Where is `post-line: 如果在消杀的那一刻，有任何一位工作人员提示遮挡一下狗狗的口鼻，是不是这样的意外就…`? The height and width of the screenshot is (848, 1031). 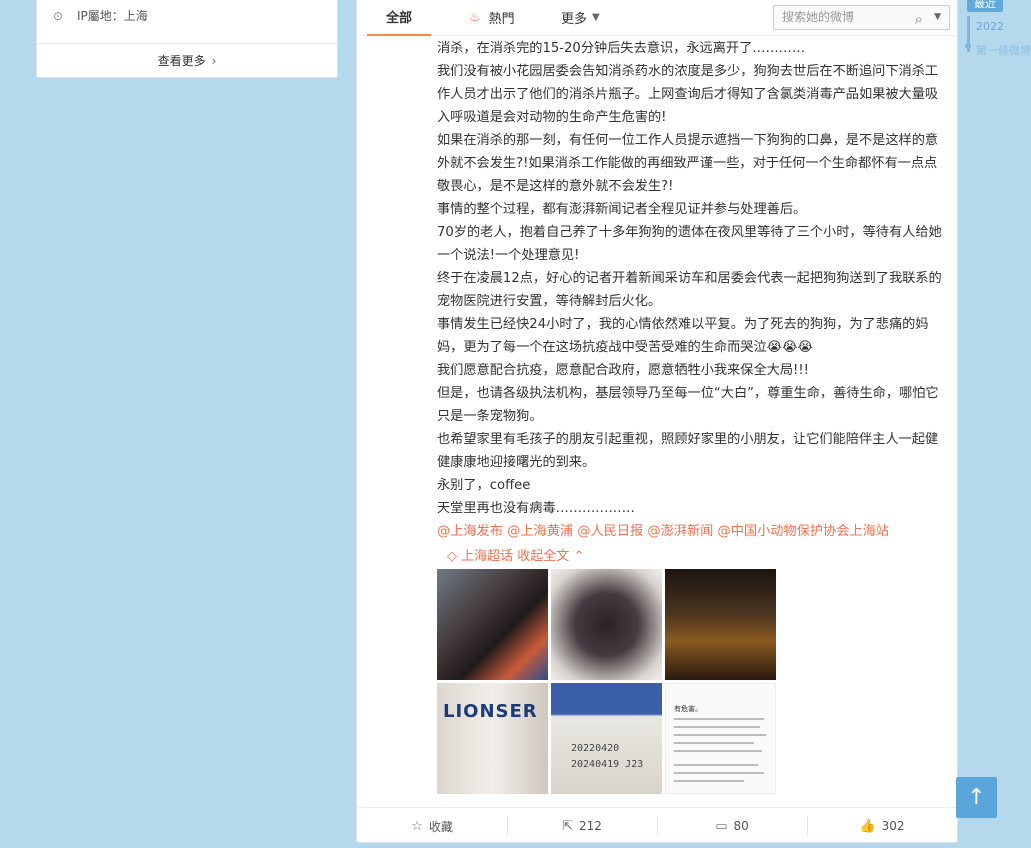 post-line: 如果在消杀的那一刻，有任何一位工作人员提示遮挡一下狗狗的口鼻，是不是这样的意外就… is located at coordinates (688, 163).